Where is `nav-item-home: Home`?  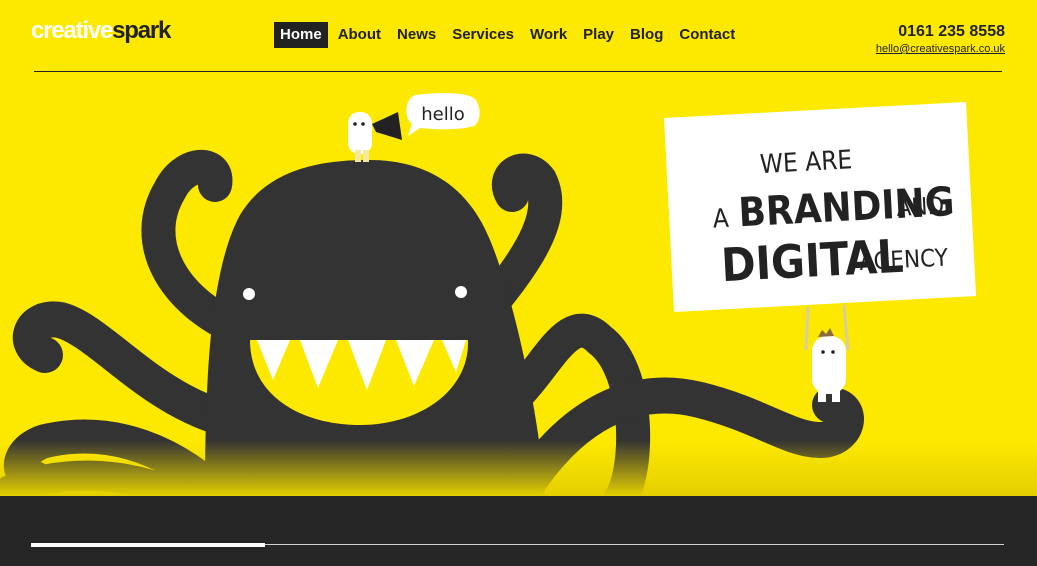 nav-item-home: Home is located at coordinates (301, 35).